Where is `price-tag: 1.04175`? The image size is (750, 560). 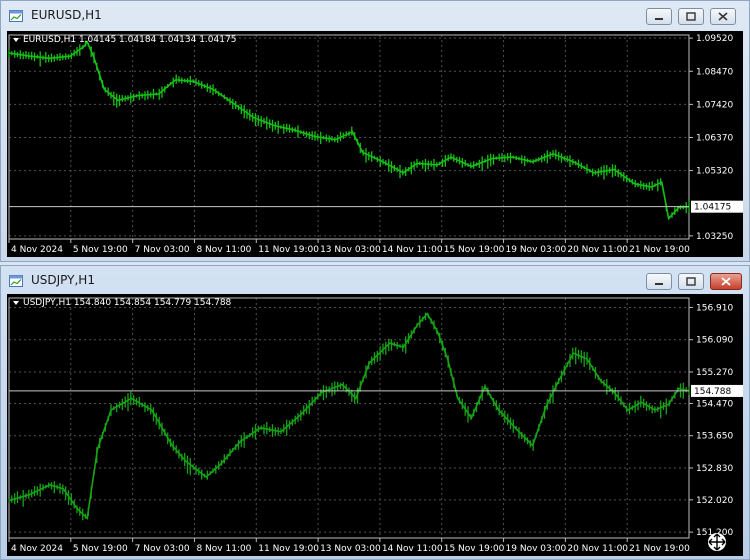
price-tag: 1.04175 is located at coordinates (717, 206).